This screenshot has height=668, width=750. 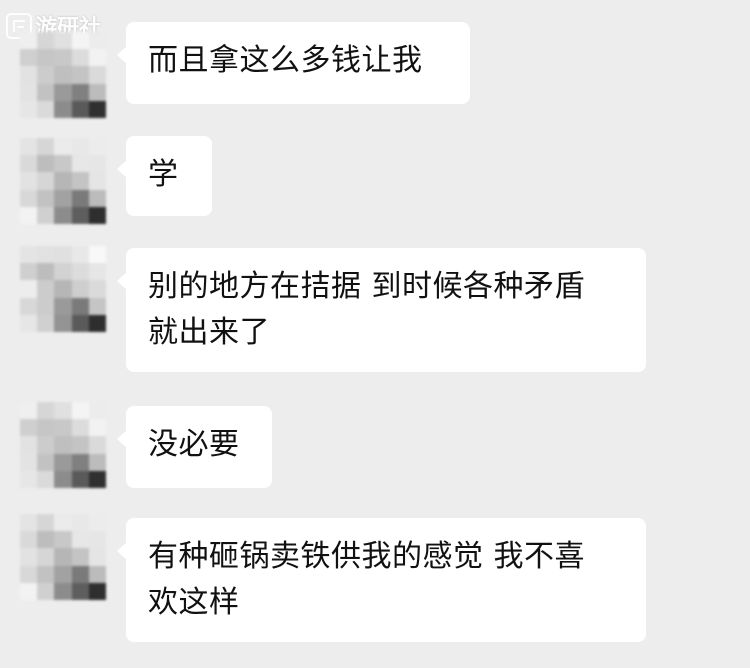 I want to click on message-bubble: 没必要, so click(x=194, y=447).